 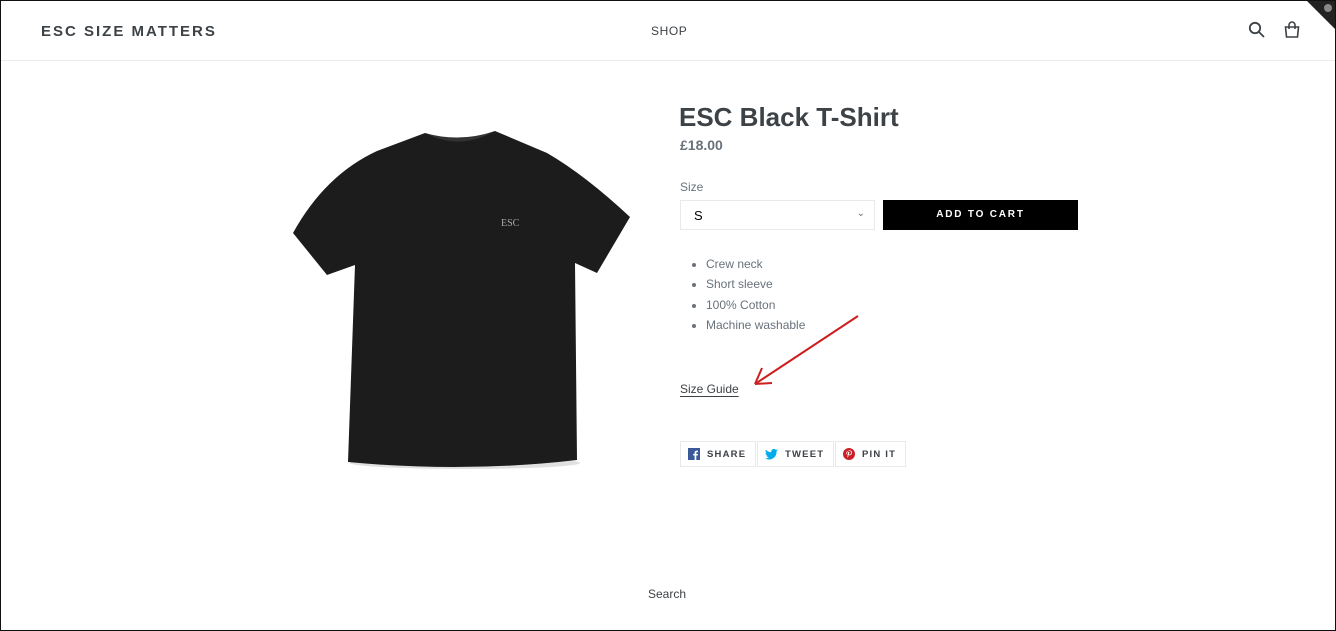 I want to click on chevron-down-icon: ⌄, so click(x=860, y=213).